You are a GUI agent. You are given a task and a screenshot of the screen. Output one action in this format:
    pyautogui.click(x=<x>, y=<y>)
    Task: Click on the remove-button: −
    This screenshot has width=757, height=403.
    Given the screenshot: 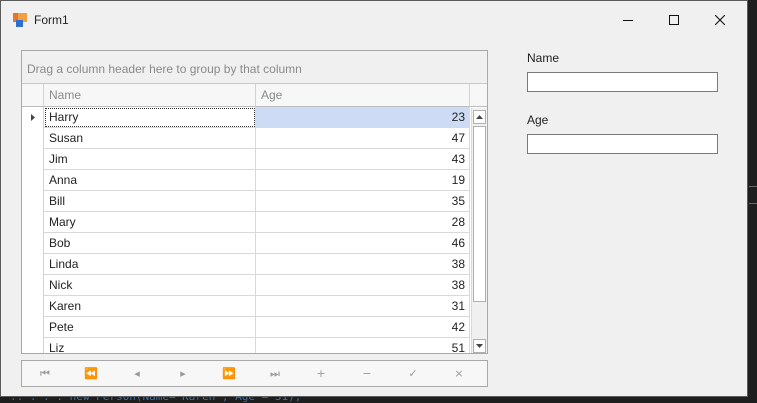 What is the action you would take?
    pyautogui.click(x=367, y=373)
    